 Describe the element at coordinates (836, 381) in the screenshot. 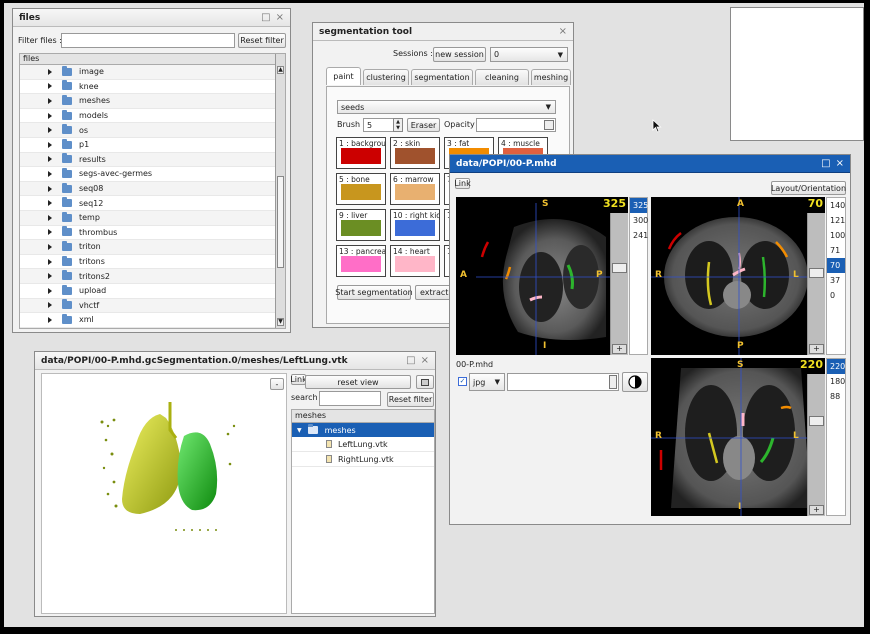

I see `slice-item: 180` at that location.